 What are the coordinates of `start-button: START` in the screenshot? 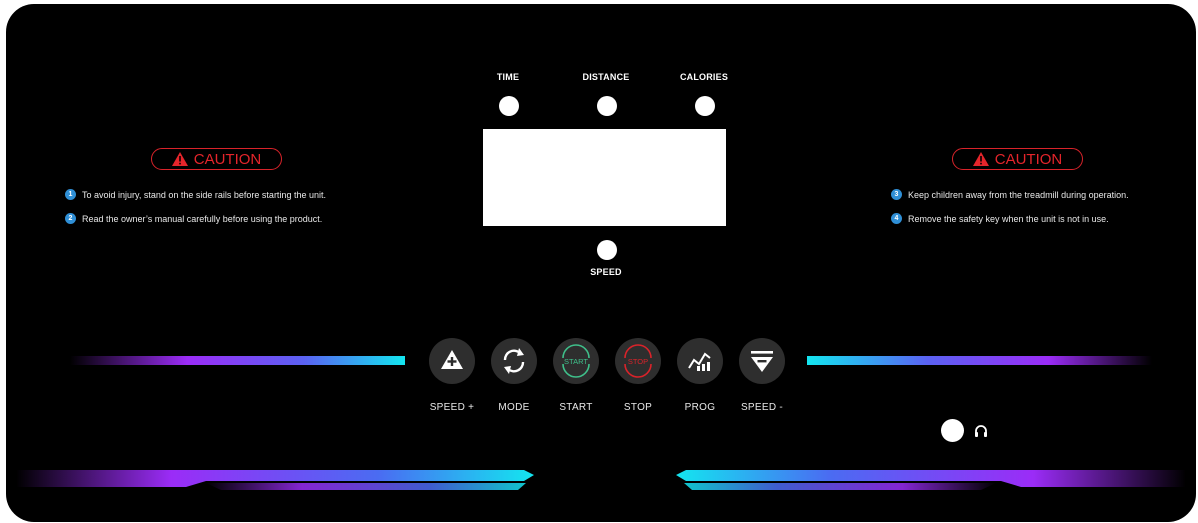 It's located at (576, 361).